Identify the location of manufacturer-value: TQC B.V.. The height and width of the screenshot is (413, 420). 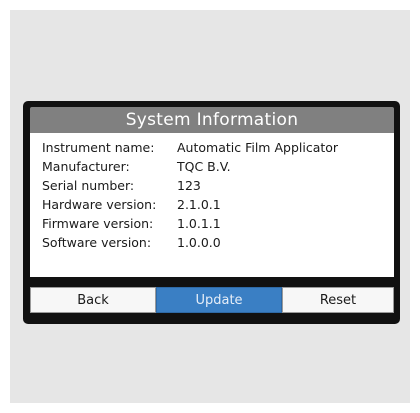
(204, 166).